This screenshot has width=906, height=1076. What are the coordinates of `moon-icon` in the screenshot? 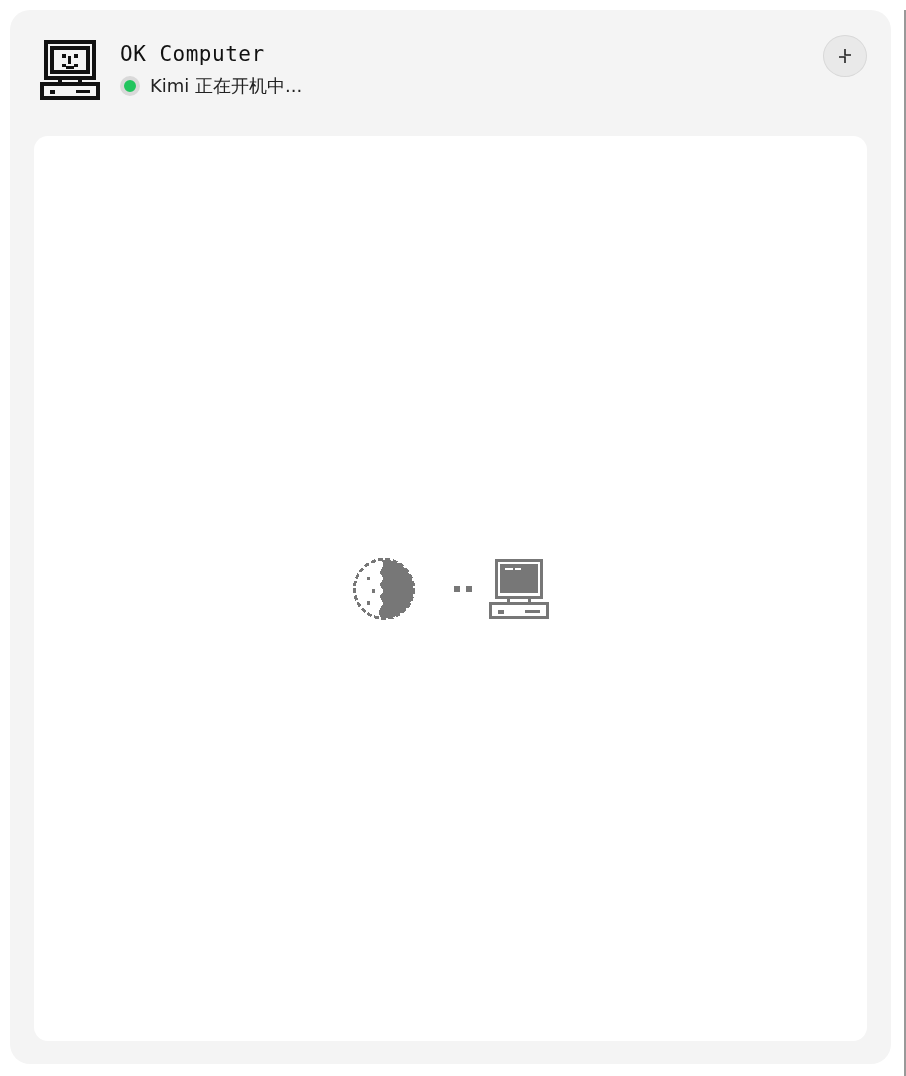 It's located at (383, 588).